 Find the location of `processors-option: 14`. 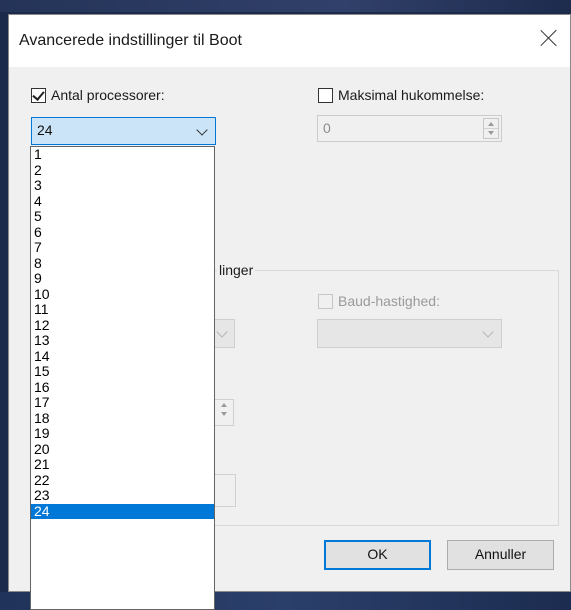

processors-option: 14 is located at coordinates (122, 356).